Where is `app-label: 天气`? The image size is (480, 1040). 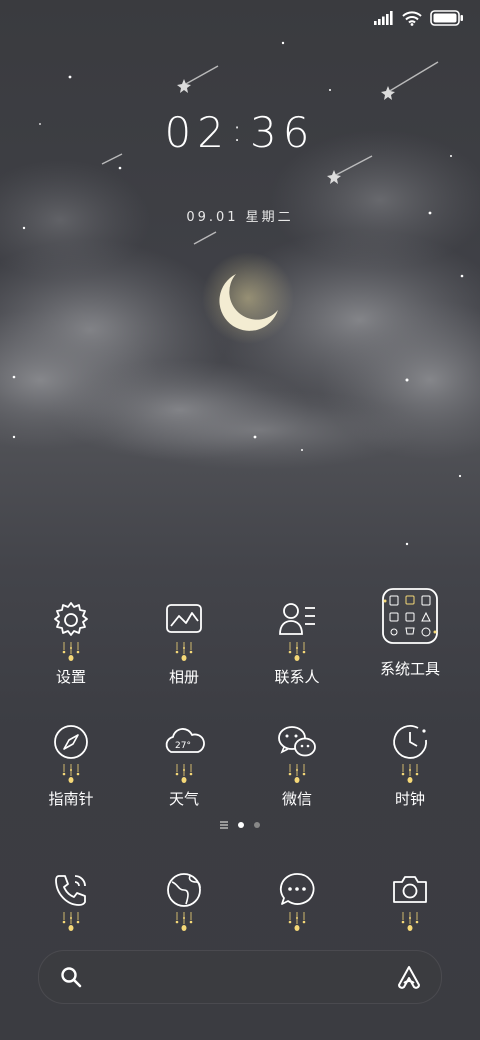
app-label: 天气 is located at coordinates (183, 799).